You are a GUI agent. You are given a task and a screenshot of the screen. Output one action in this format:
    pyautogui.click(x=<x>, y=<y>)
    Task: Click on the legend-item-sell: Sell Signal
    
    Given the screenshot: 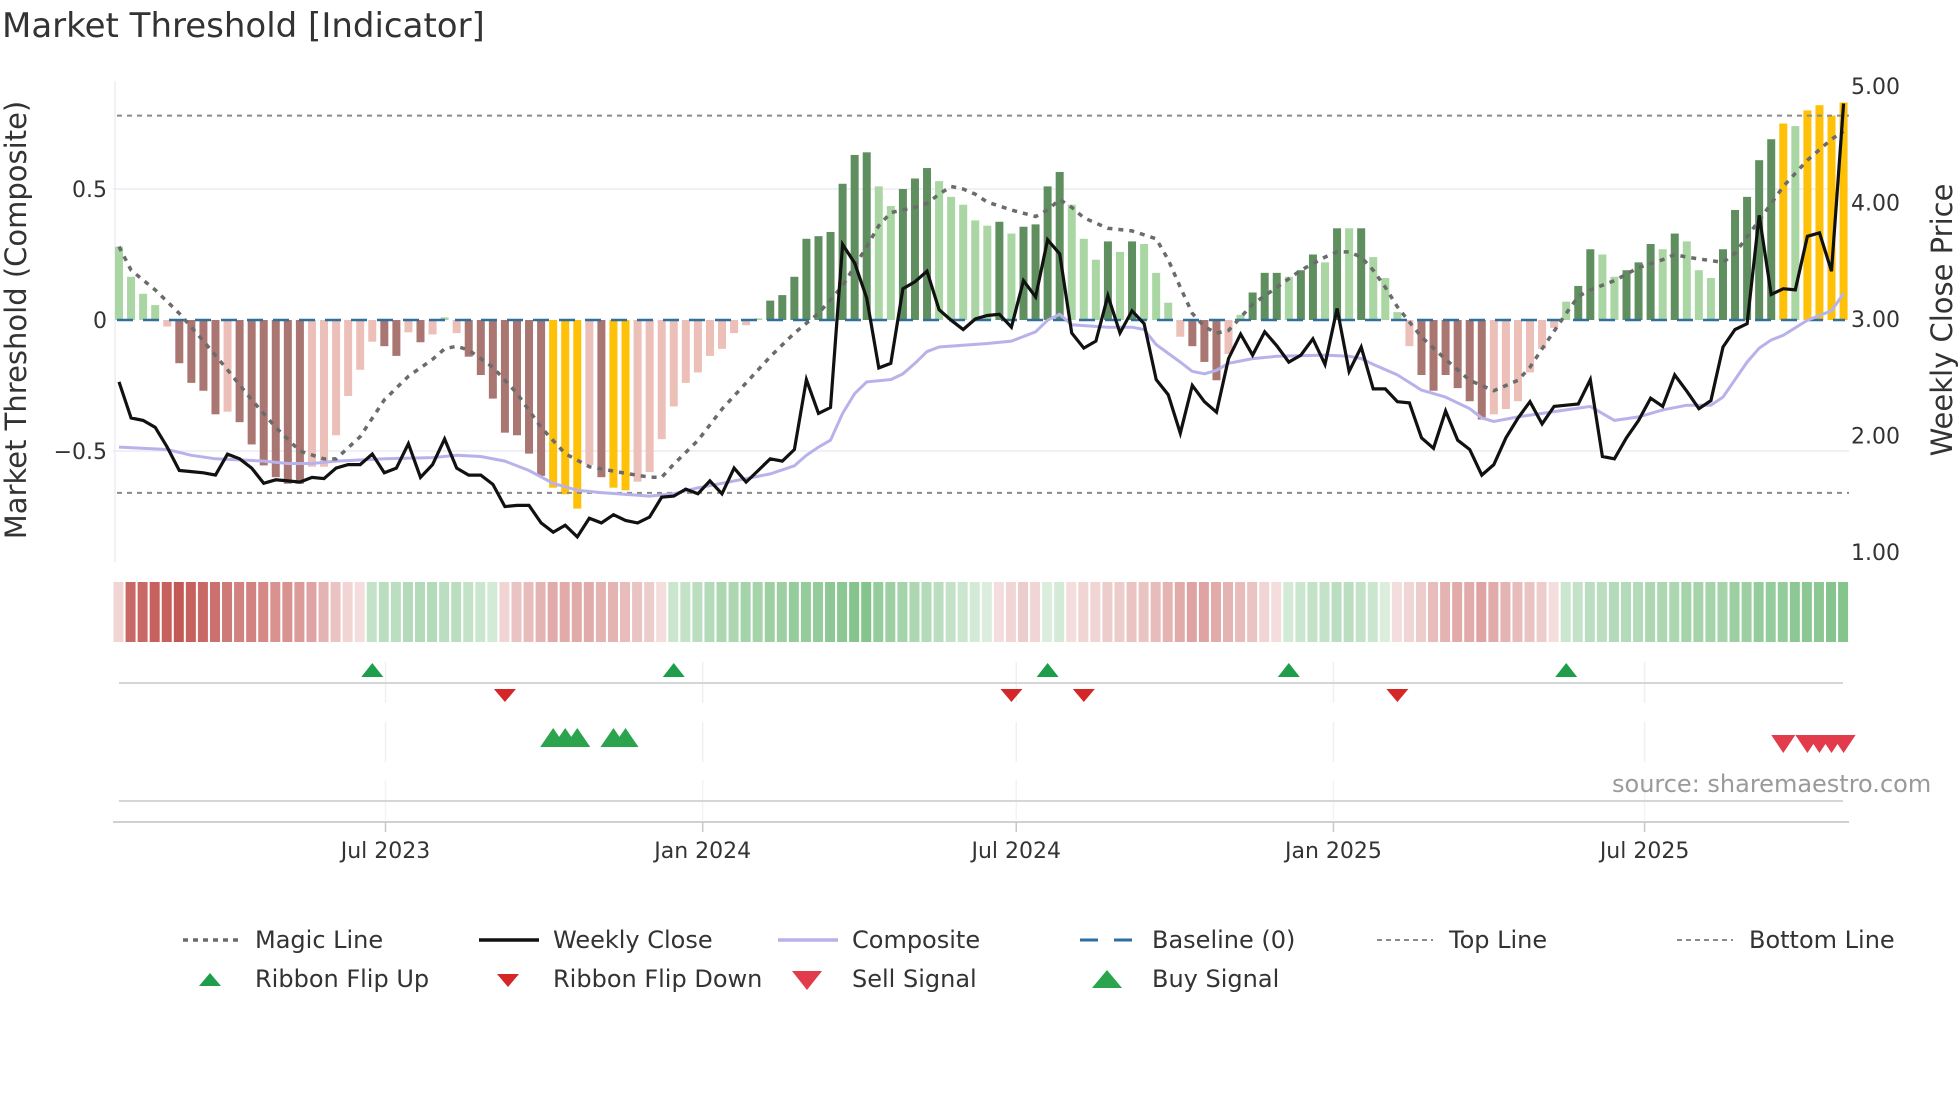 What is the action you would take?
    pyautogui.click(x=877, y=979)
    